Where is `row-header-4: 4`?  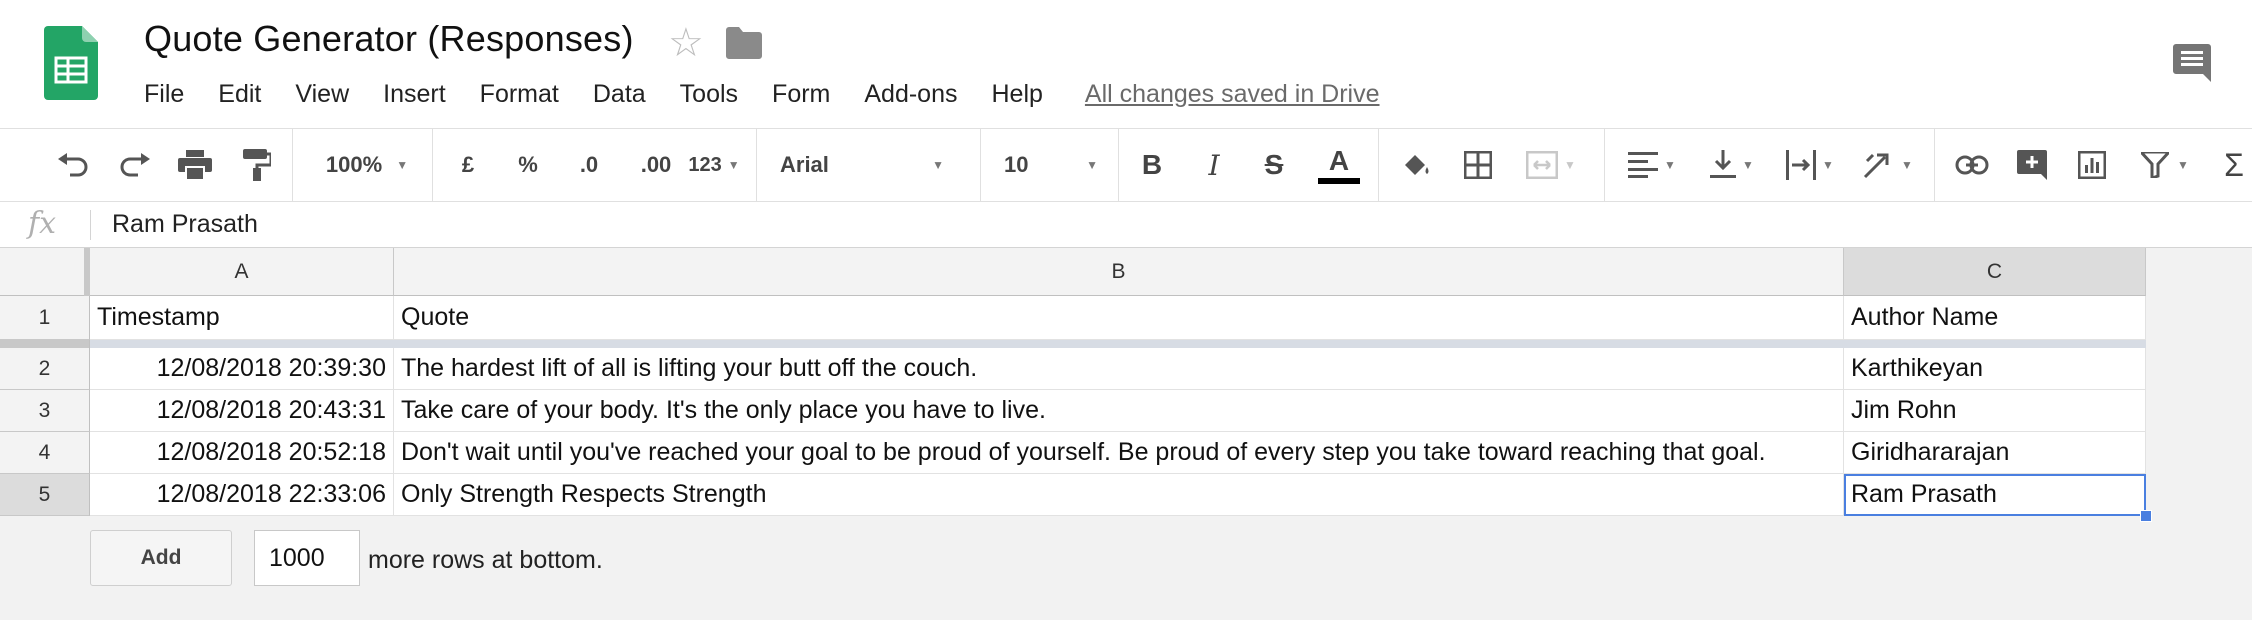
row-header-4: 4 is located at coordinates (45, 453).